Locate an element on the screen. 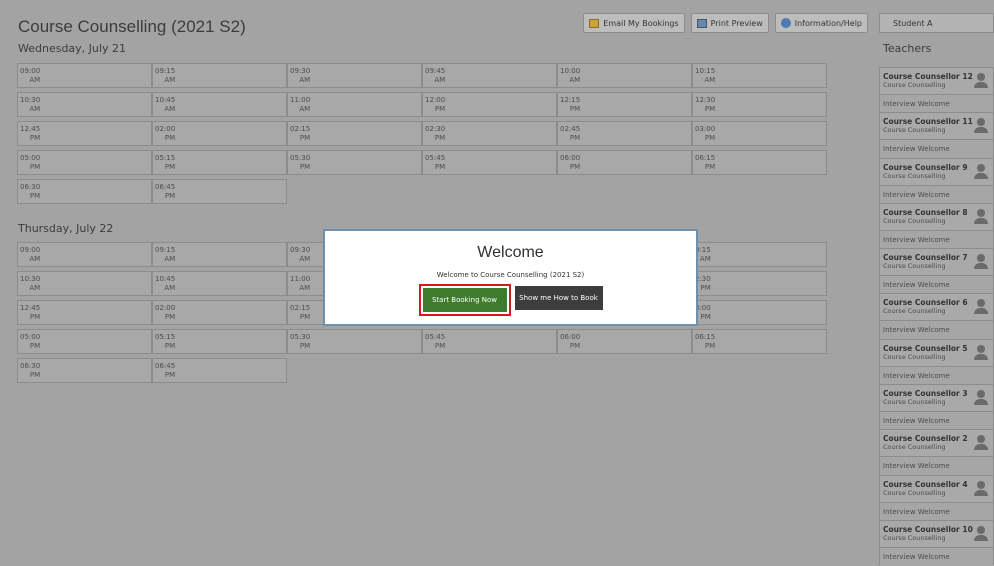 The width and height of the screenshot is (994, 566). teacher-card-header: Course Counsellor 9 Course Counselling is located at coordinates (936, 172).